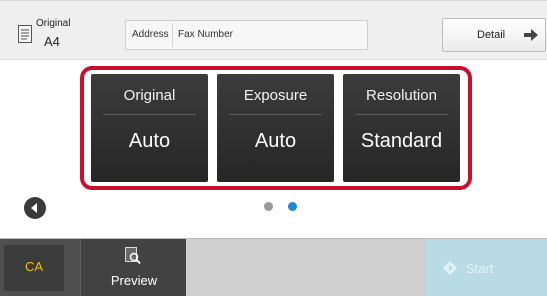  What do you see at coordinates (401, 141) in the screenshot?
I see `resolution-tile-value: Standard` at bounding box center [401, 141].